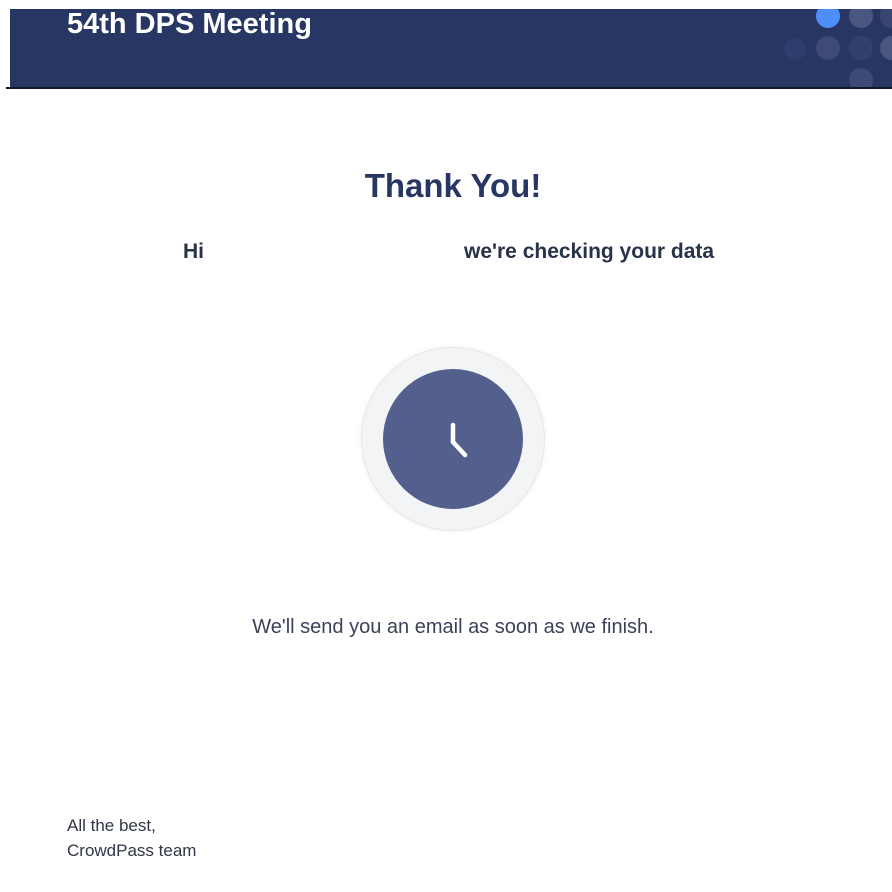  What do you see at coordinates (589, 251) in the screenshot?
I see `greeting-message: we're checking your data` at bounding box center [589, 251].